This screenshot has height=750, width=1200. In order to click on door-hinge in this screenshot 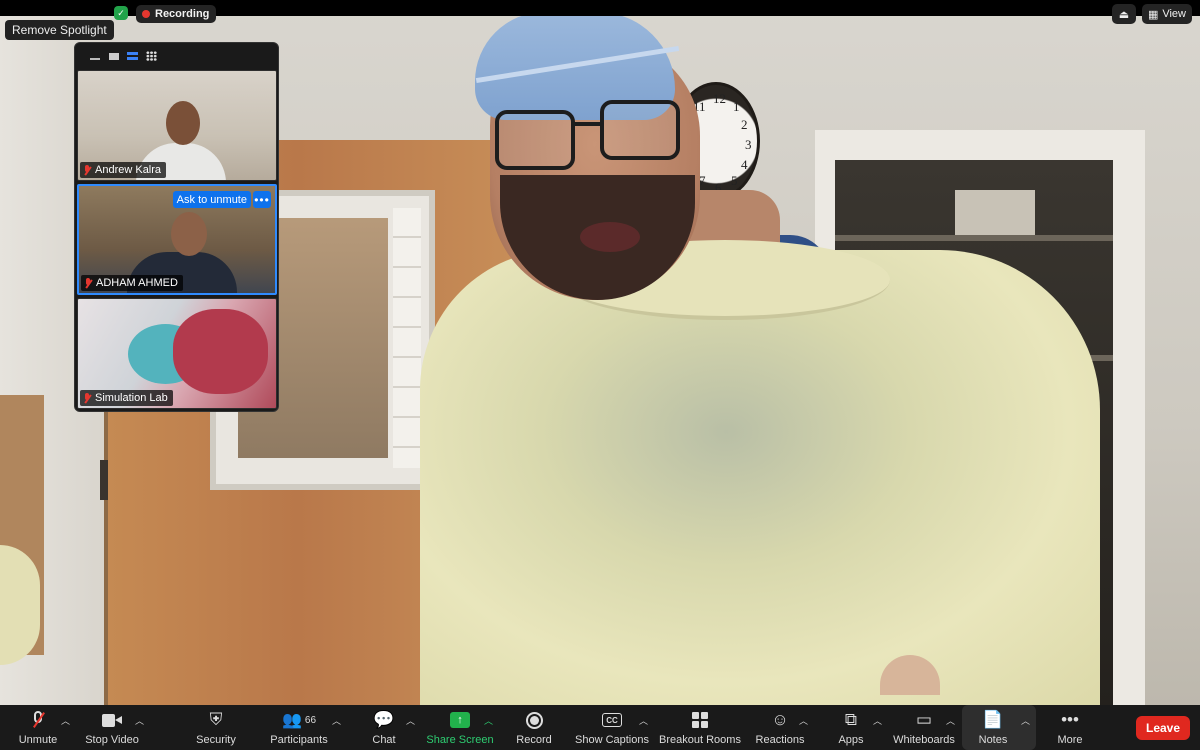, I will do `click(104, 480)`.